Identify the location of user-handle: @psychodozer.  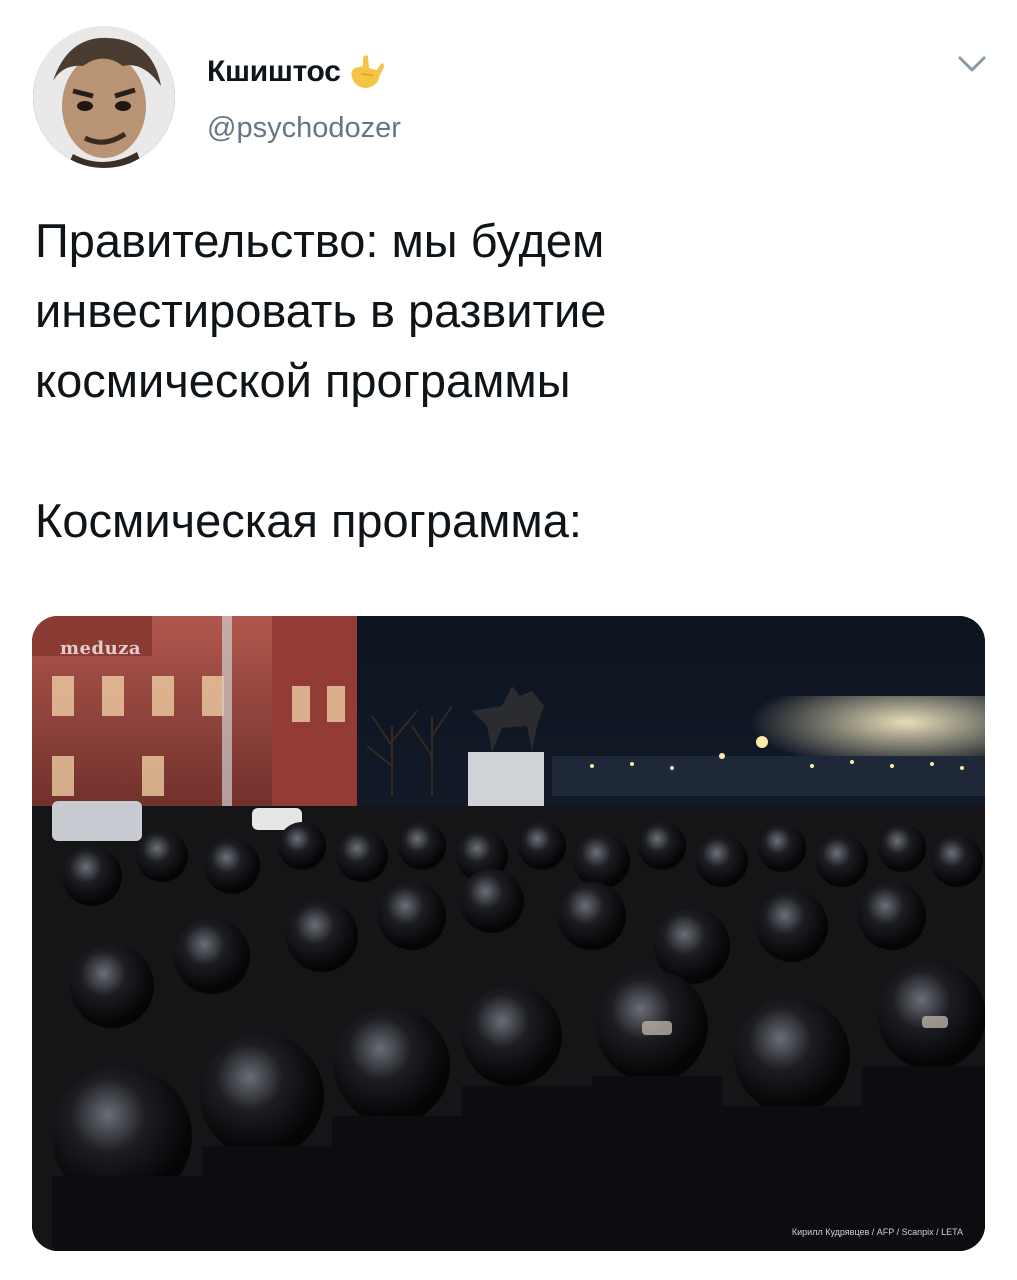
(304, 128).